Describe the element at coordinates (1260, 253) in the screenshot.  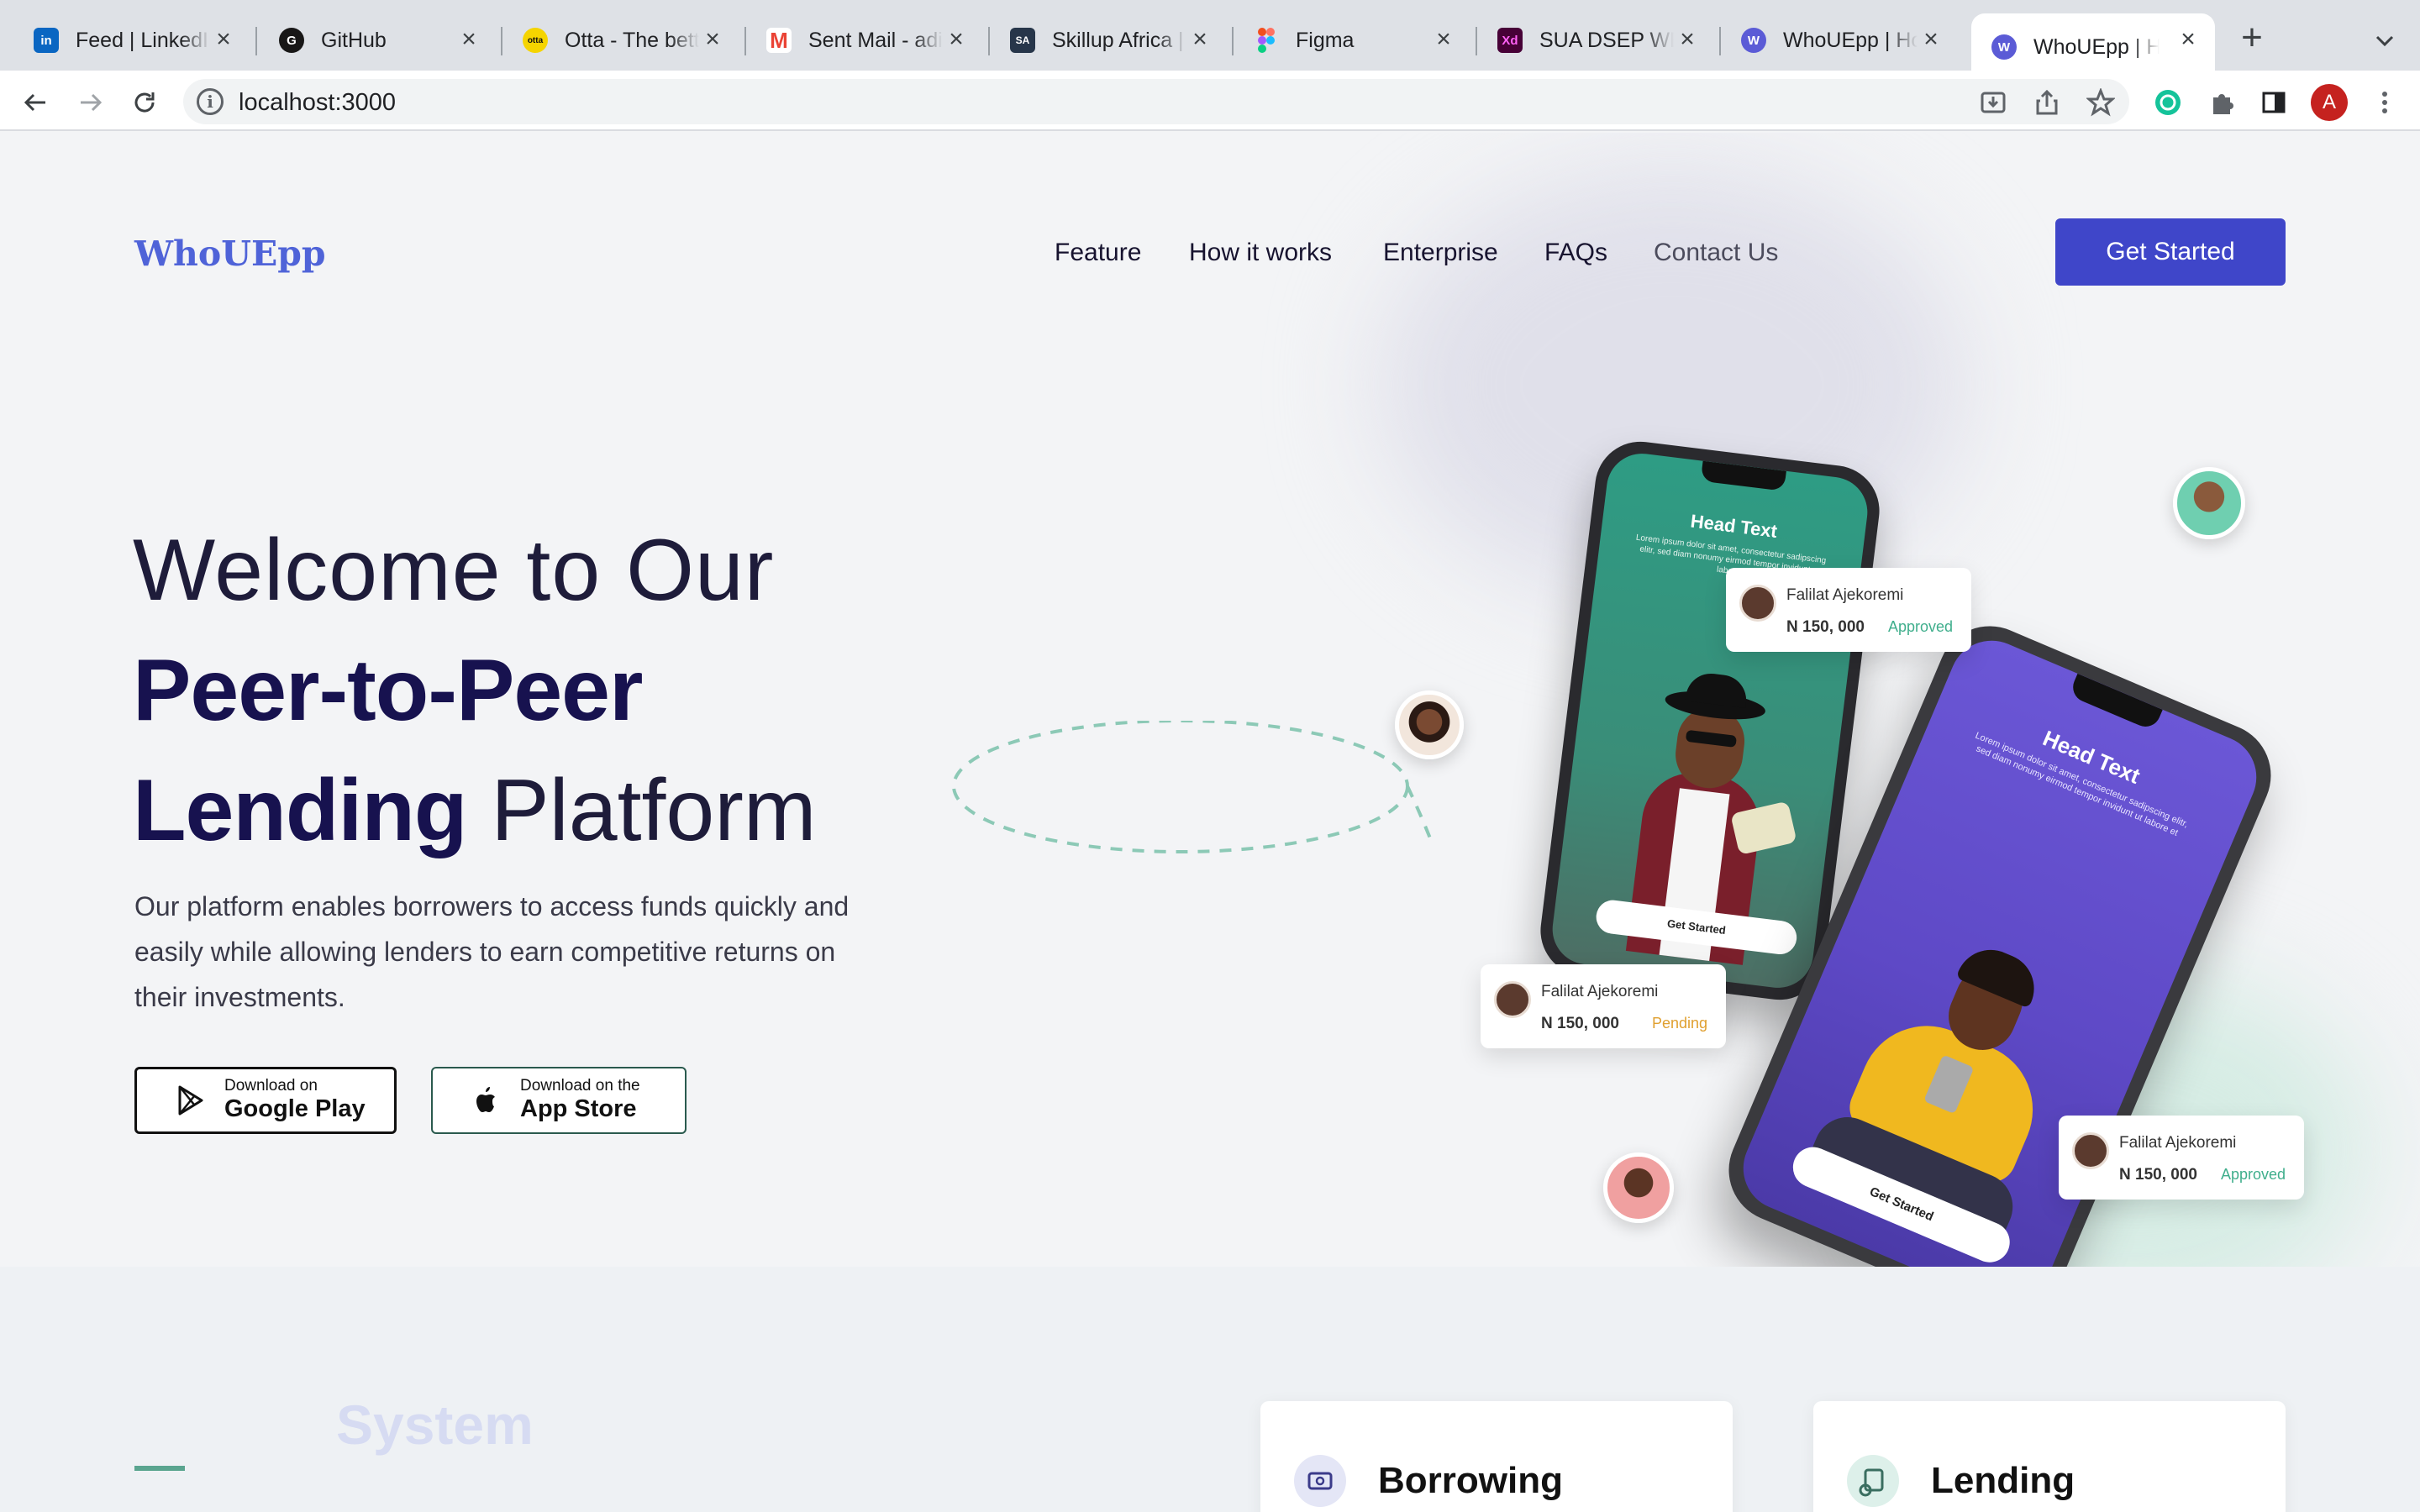
I see `nav-how-it-works: How it works` at that location.